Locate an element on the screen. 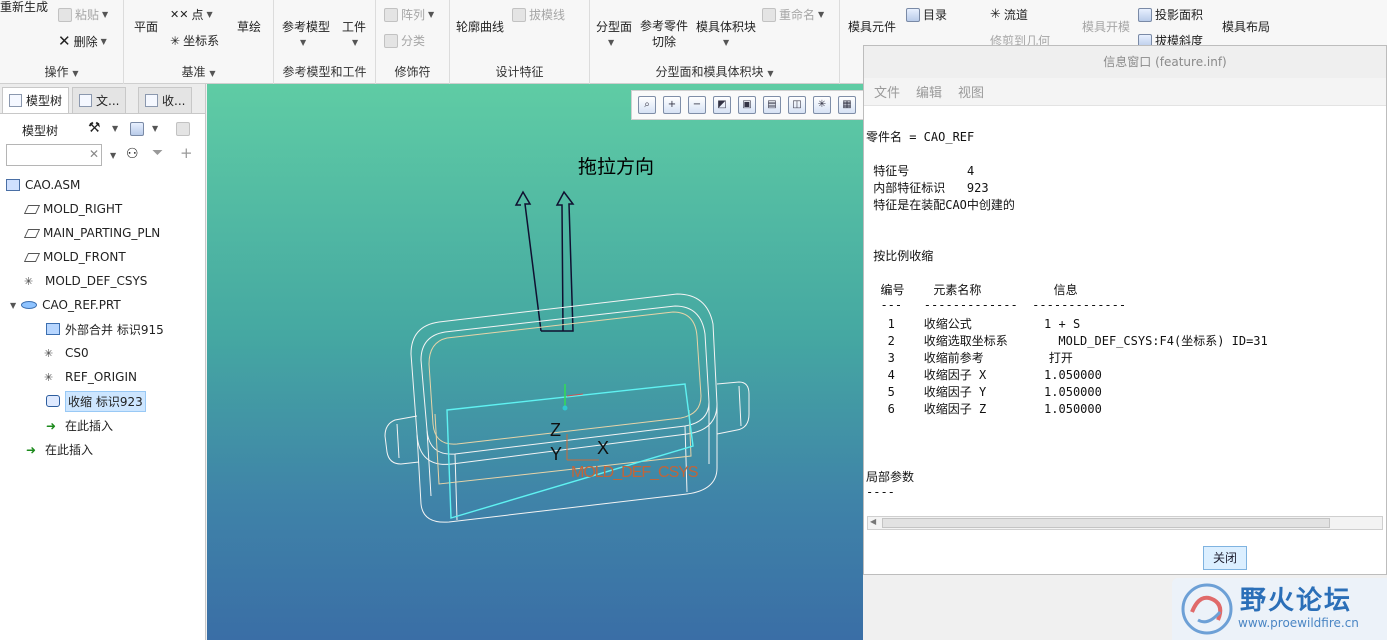 The width and height of the screenshot is (1387, 640). tab-model-tree: 模型树 is located at coordinates (36, 100).